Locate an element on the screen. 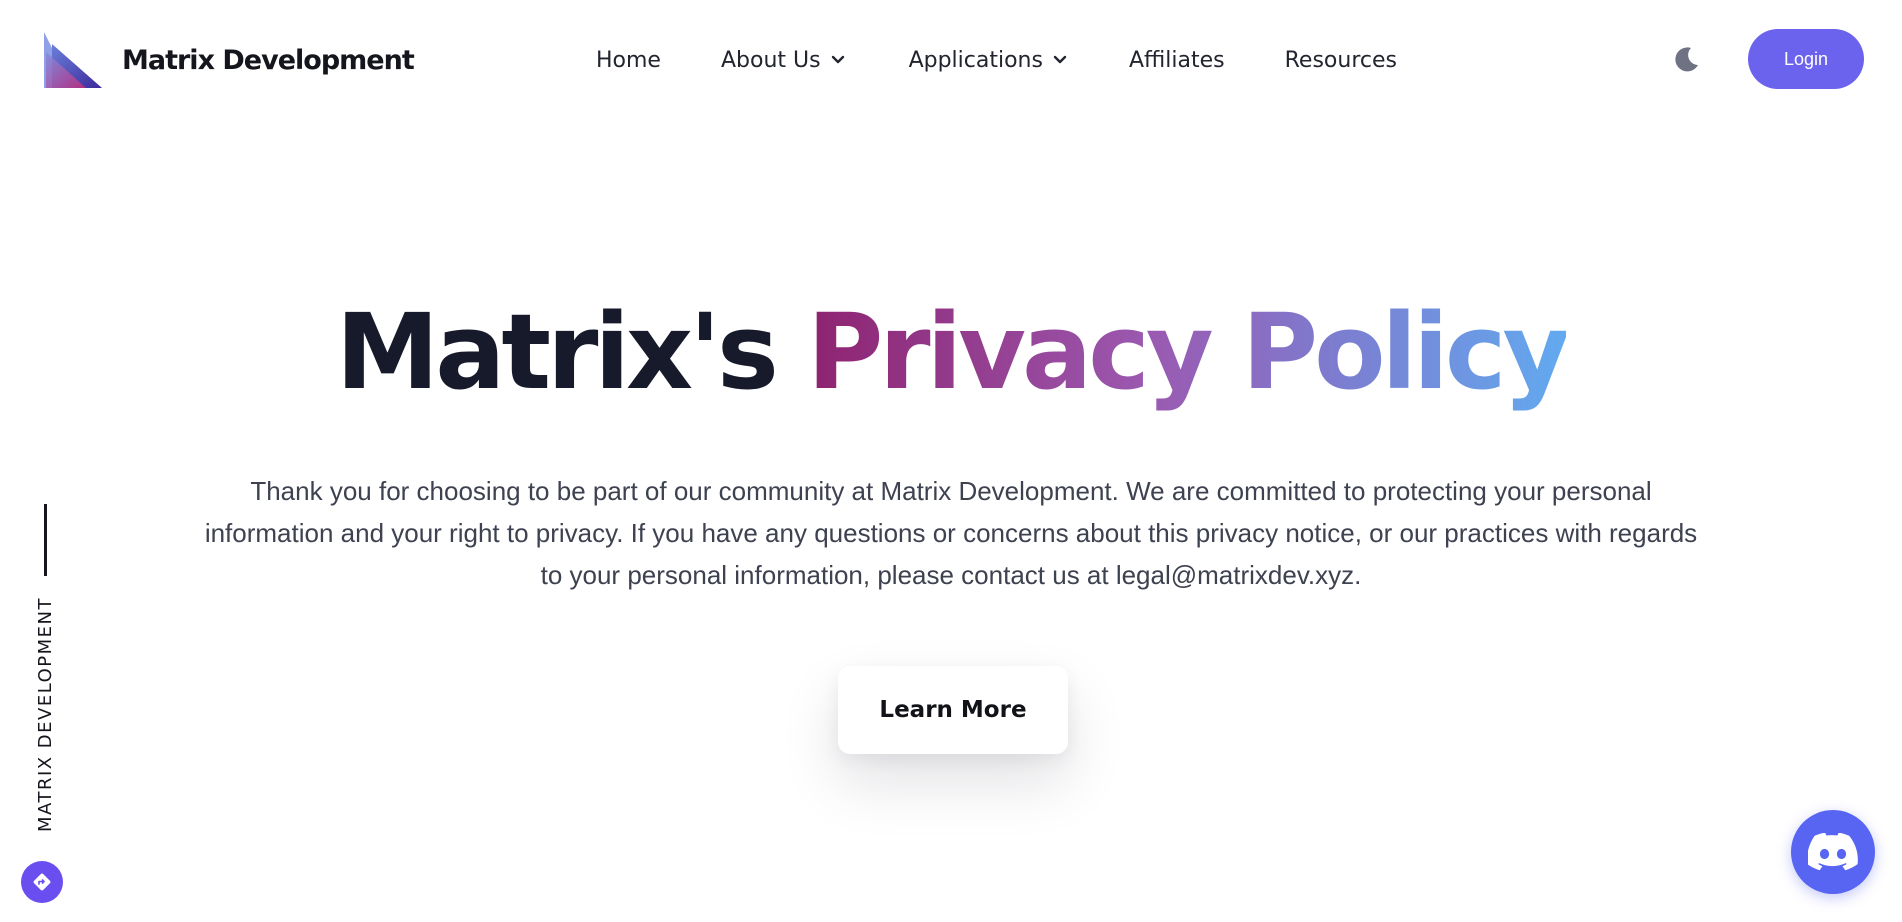 Image resolution: width=1902 pixels, height=922 pixels. brand-link: Matrix Development is located at coordinates (228, 60).